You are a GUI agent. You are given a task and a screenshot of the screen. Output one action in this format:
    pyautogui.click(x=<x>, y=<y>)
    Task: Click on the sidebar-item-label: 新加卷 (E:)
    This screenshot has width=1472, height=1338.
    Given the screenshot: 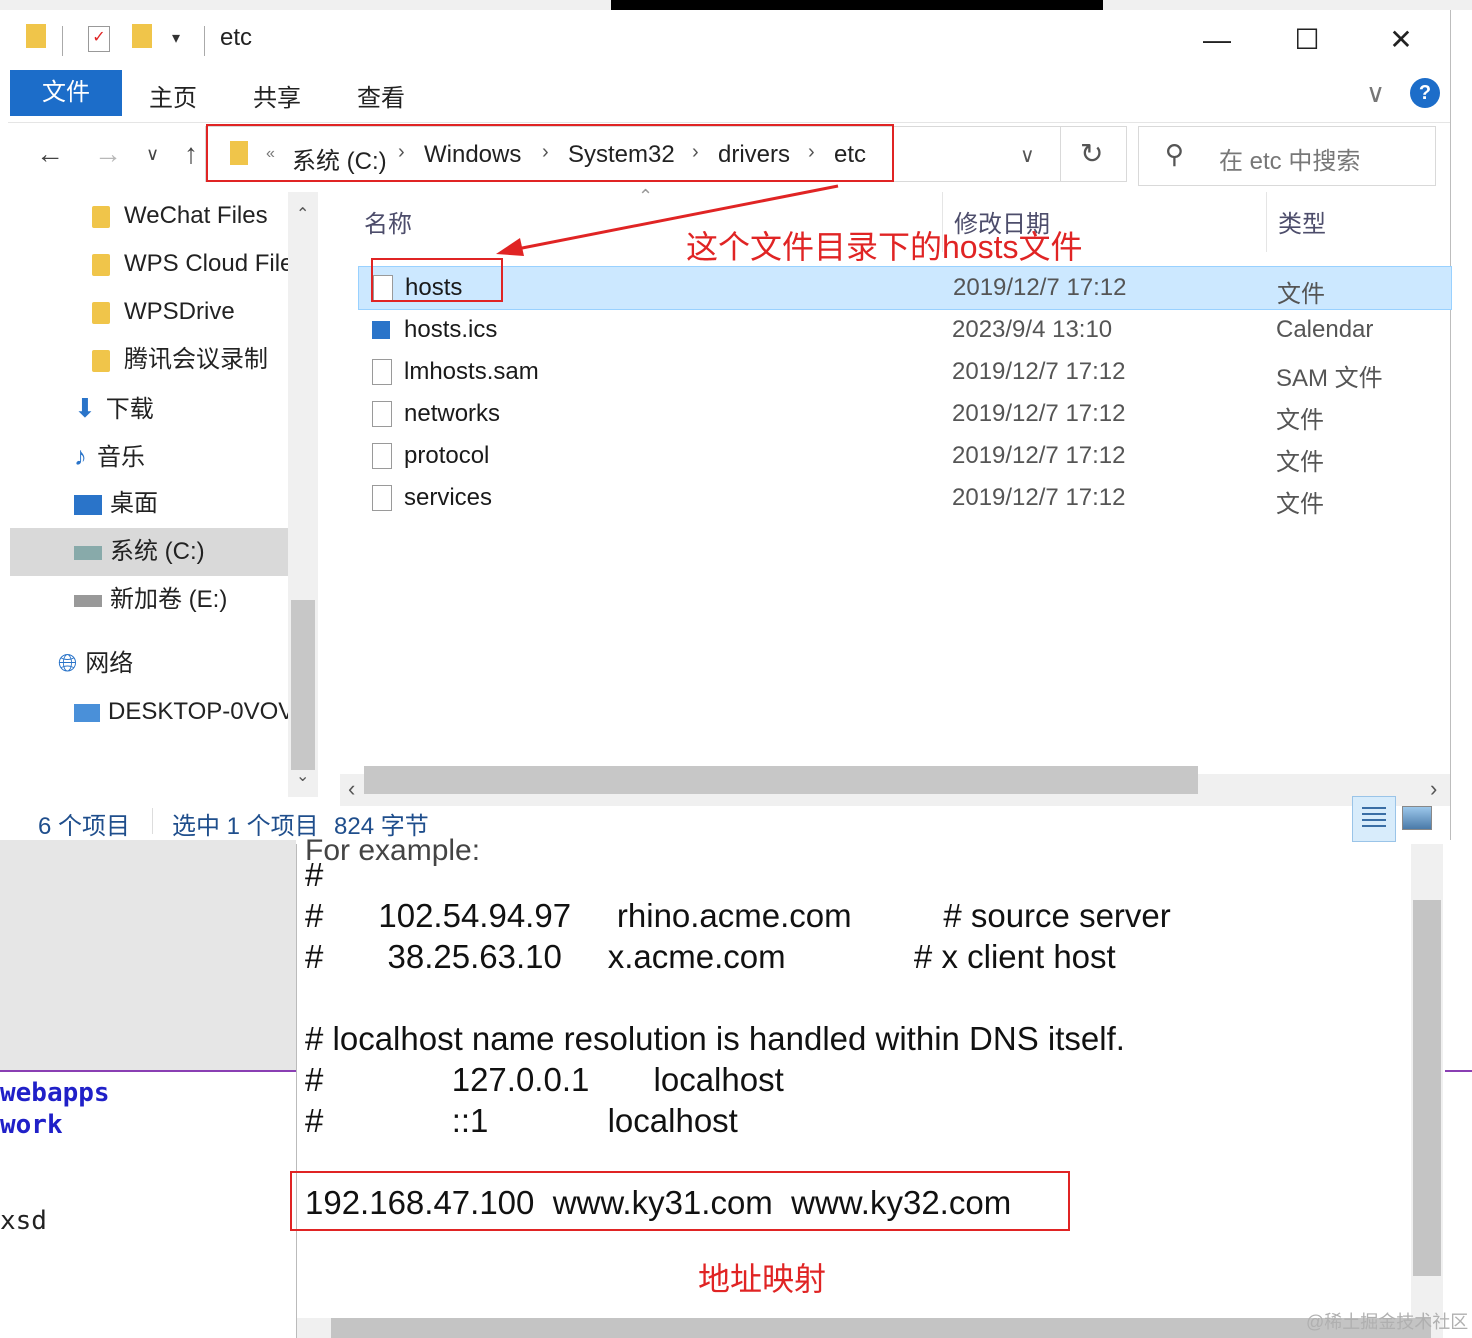 What is the action you would take?
    pyautogui.click(x=169, y=599)
    